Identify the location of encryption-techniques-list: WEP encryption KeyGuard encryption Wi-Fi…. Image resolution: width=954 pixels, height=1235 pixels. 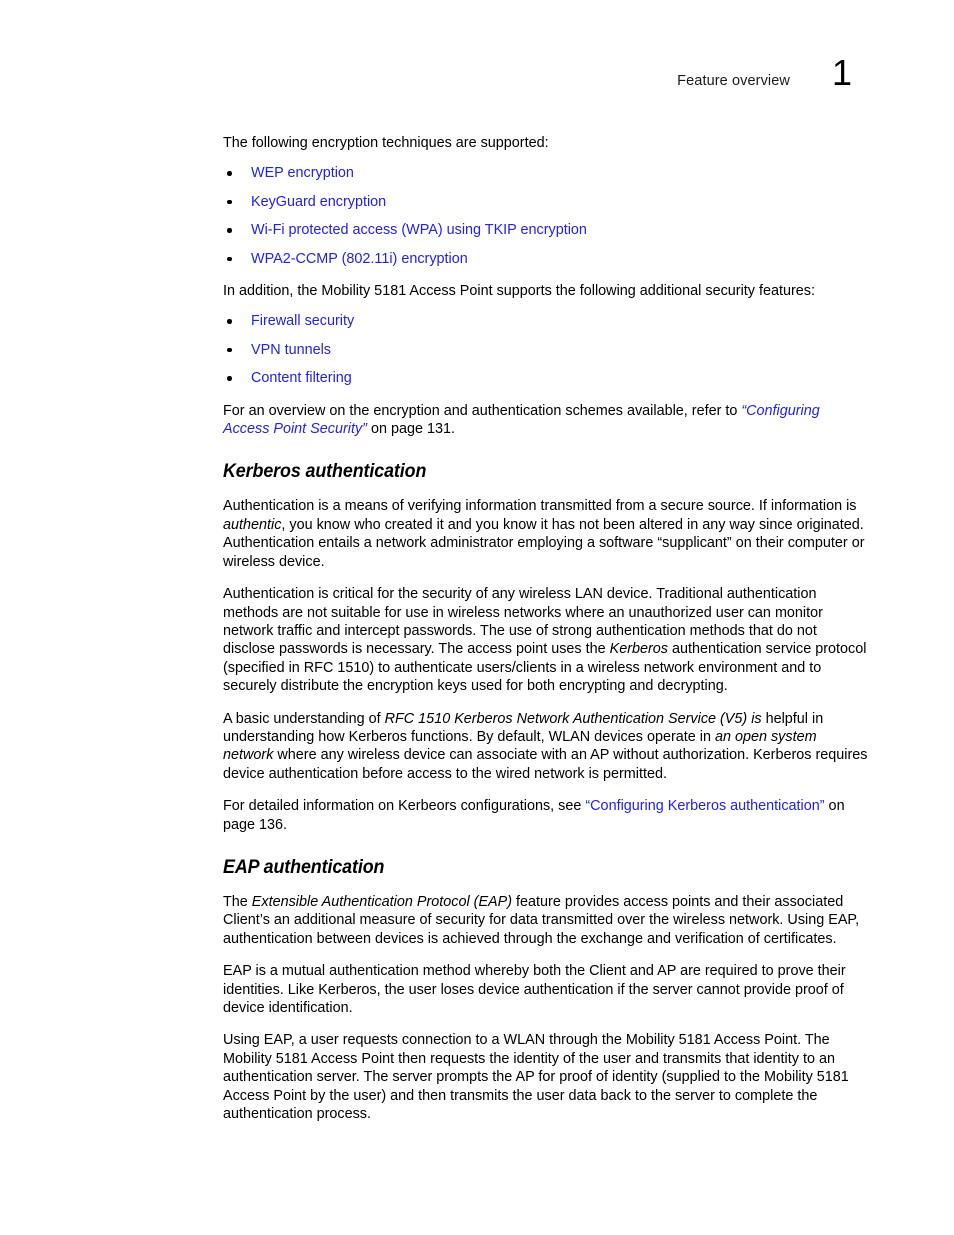
(546, 216).